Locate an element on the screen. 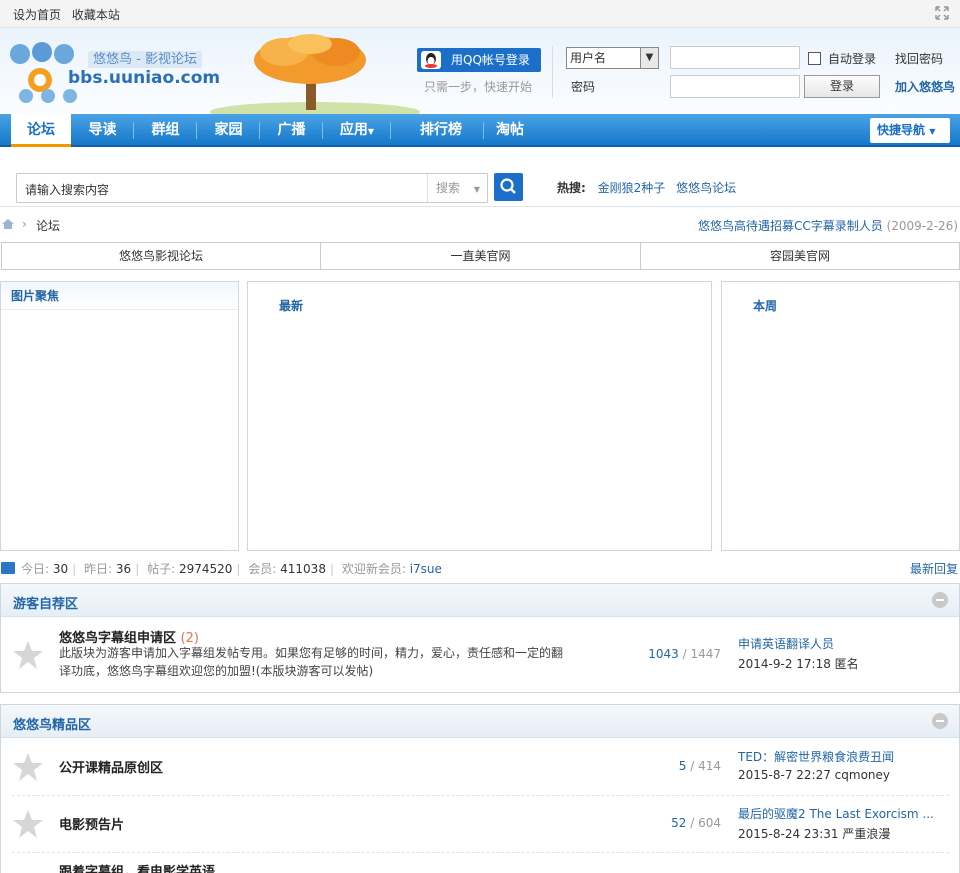 The width and height of the screenshot is (960, 873). hot-search-label: 热搜: is located at coordinates (571, 188).